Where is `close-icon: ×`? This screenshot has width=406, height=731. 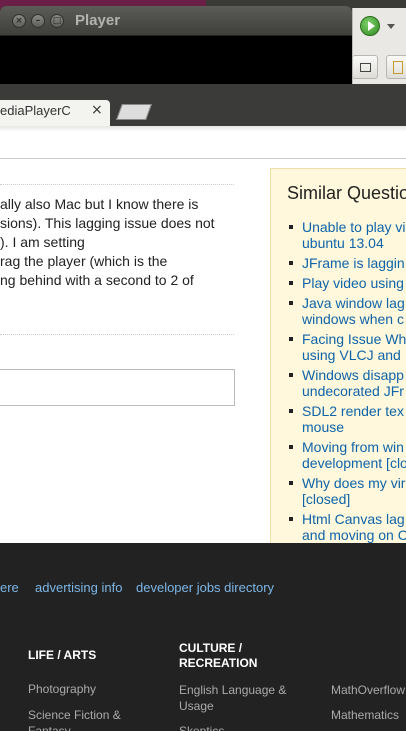
close-icon: × is located at coordinates (97, 110).